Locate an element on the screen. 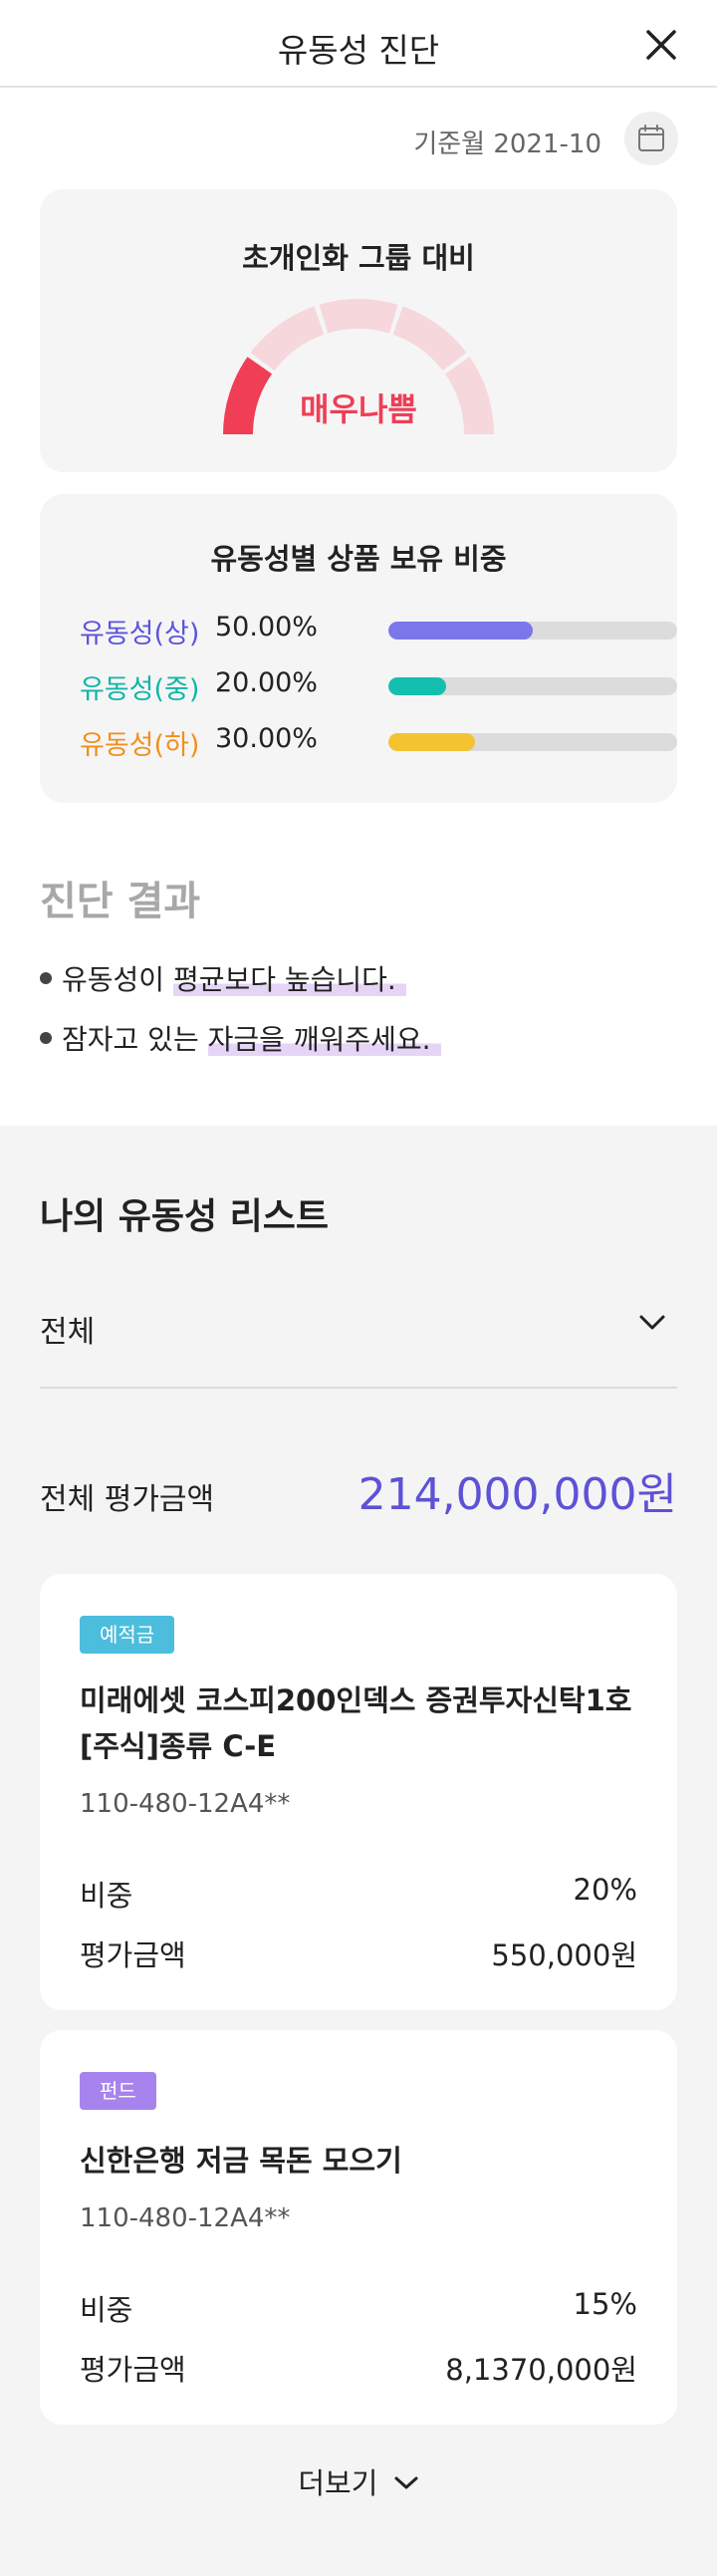 Image resolution: width=717 pixels, height=2576 pixels. filter-select: 전체 is located at coordinates (358, 1337).